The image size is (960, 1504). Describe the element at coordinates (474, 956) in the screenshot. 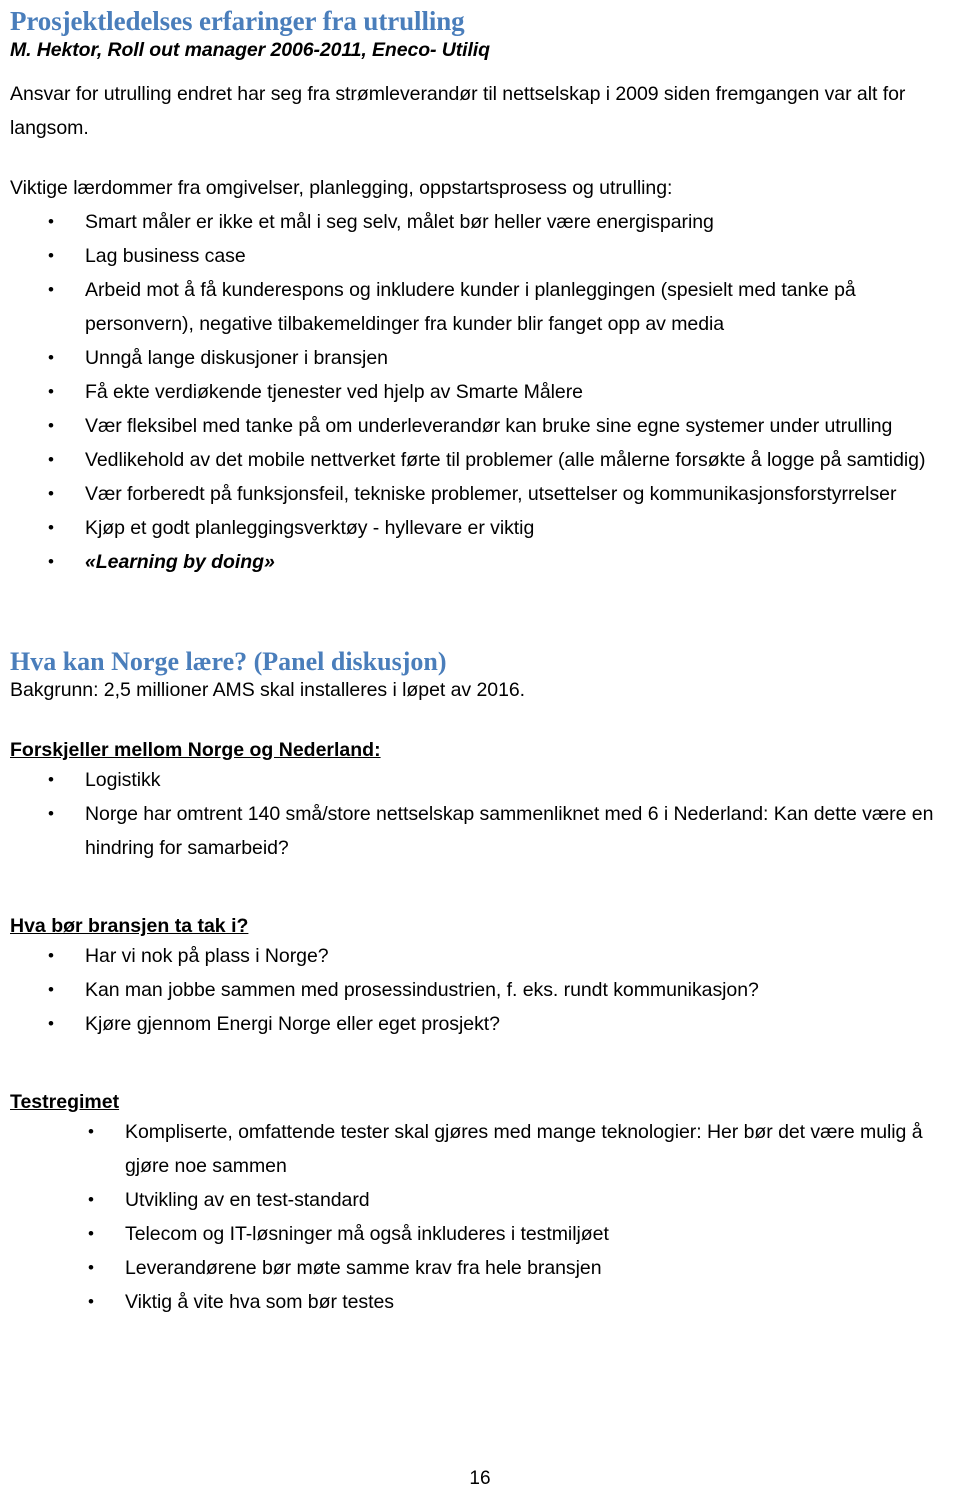

I see `list-item: Har vi nok på plass i Norge?` at that location.